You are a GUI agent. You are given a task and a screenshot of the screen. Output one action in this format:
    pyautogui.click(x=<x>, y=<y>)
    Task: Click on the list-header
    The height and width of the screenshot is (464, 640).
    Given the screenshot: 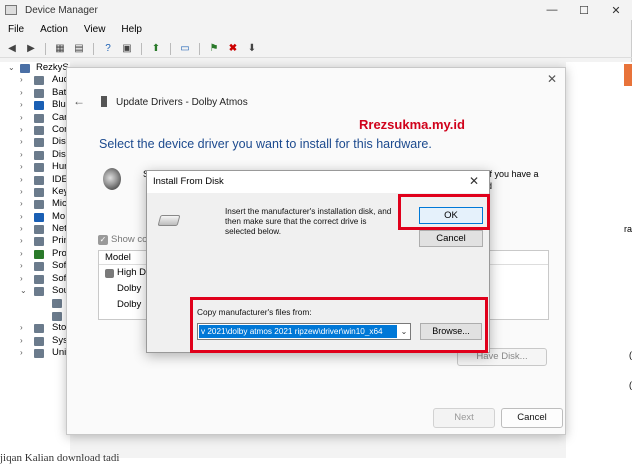 What is the action you would take?
    pyautogui.click(x=518, y=258)
    